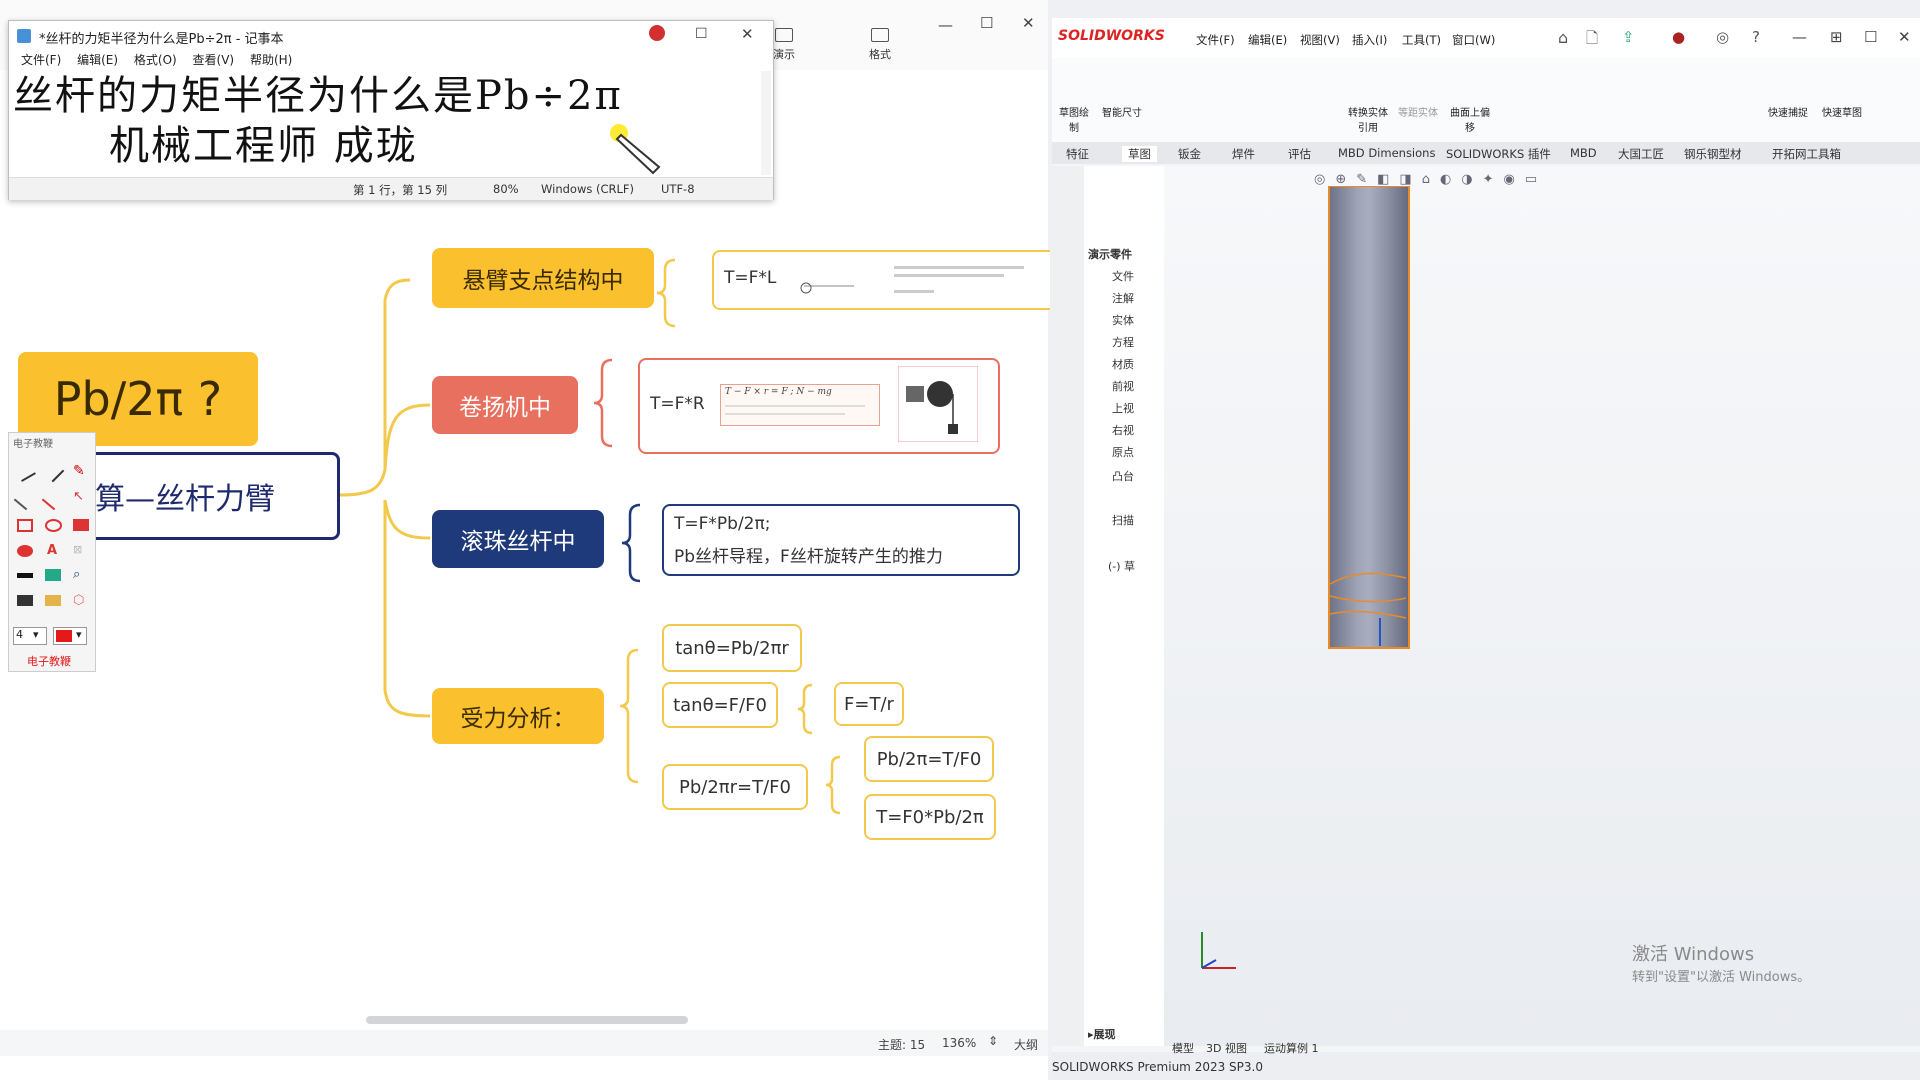 This screenshot has width=1920, height=1080. What do you see at coordinates (766, 123) in the screenshot?
I see `notepad-scrollbar` at bounding box center [766, 123].